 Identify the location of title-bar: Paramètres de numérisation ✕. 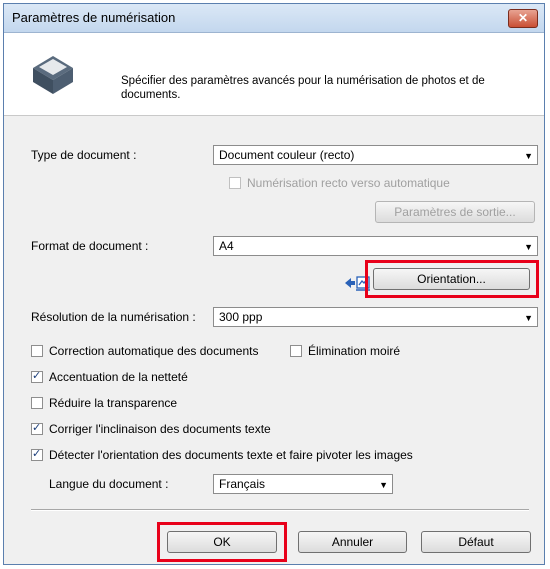
(274, 18).